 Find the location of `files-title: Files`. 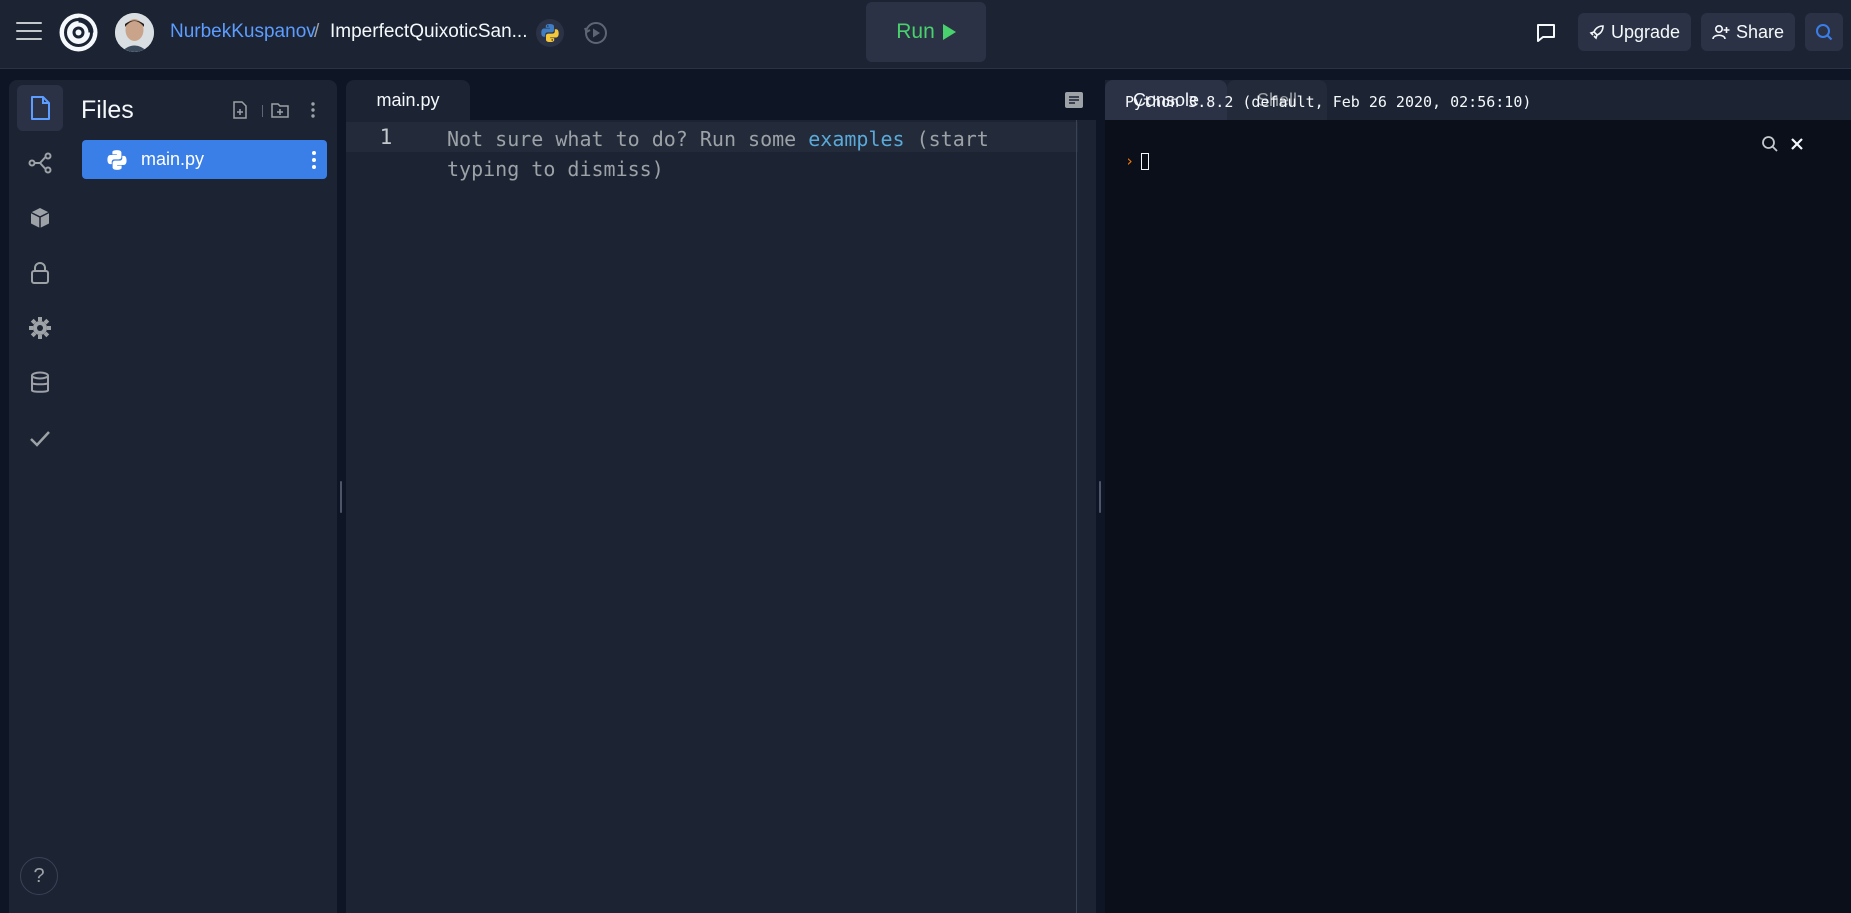

files-title: Files is located at coordinates (107, 110).